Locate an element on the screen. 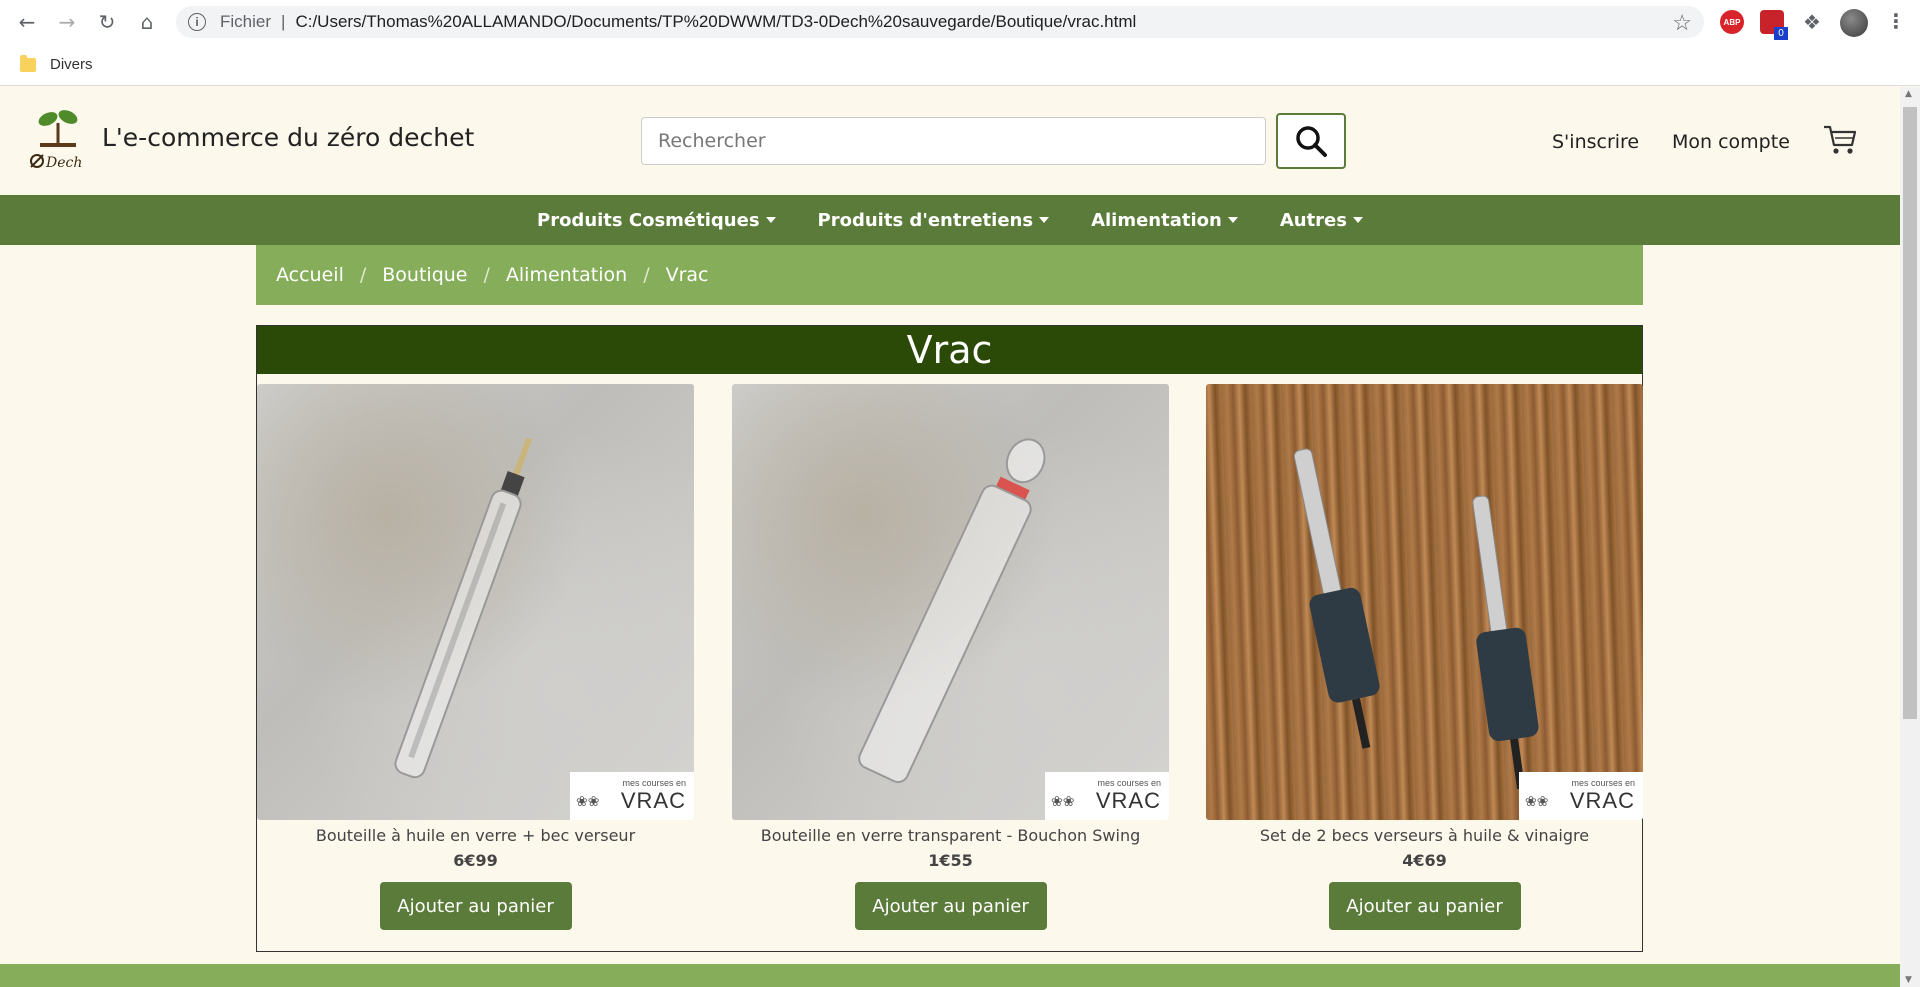 This screenshot has height=987, width=1920. nav-item-cosmetiques: Produits Cosmétiques is located at coordinates (656, 220).